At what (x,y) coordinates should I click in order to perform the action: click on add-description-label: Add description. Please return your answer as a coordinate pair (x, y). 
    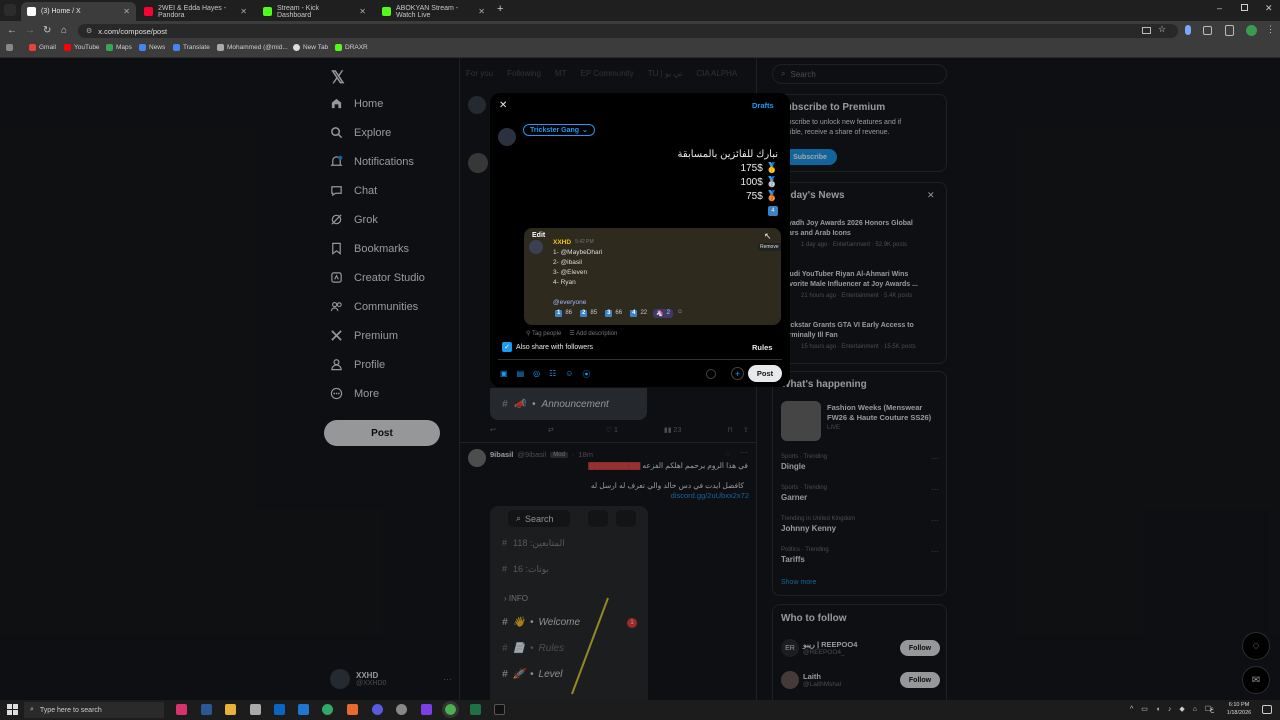
    Looking at the image, I should click on (597, 334).